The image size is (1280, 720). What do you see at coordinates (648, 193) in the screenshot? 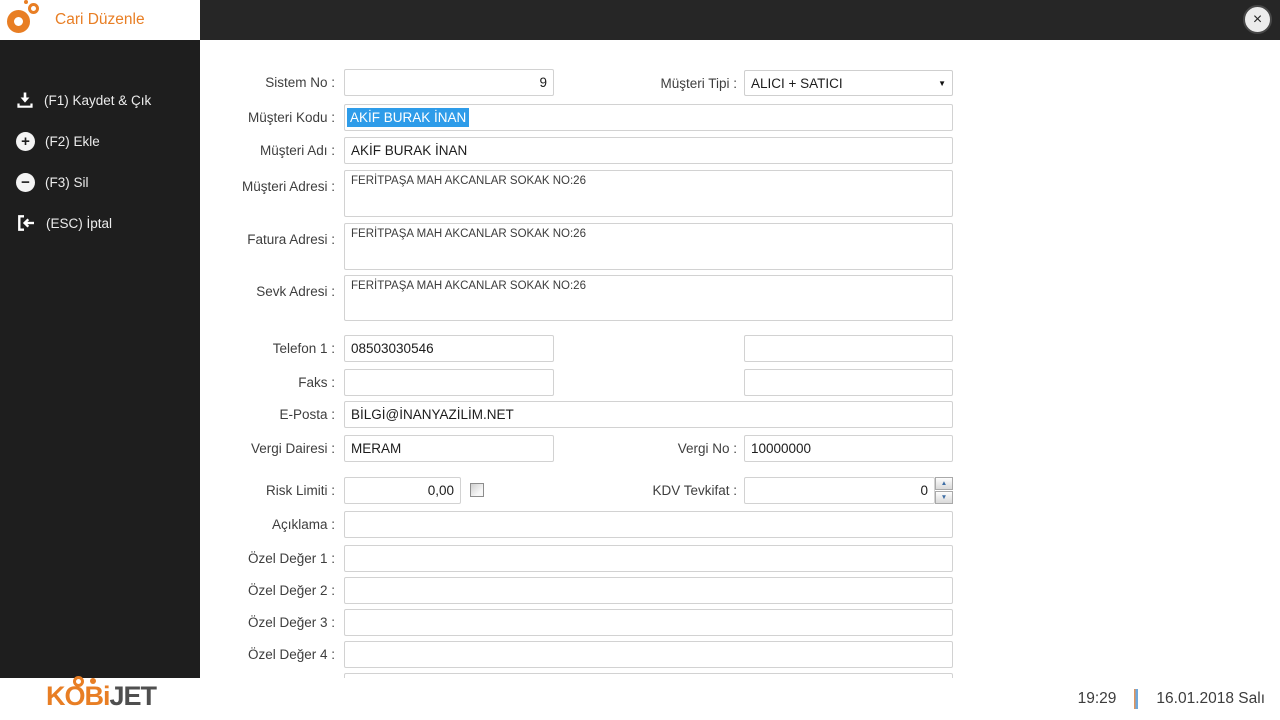
I see `musteri-adresi-textarea: FERİTPAŞA MAH AKCANLAR SOKAK NO:26` at bounding box center [648, 193].